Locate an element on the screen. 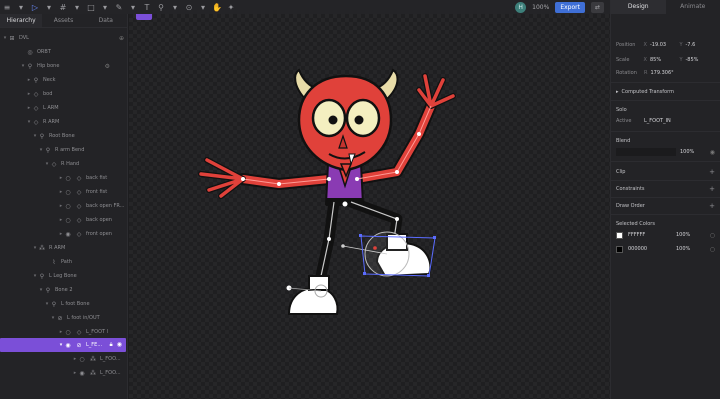 This screenshot has width=720, height=399. weight-chevron-icon: ▾ is located at coordinates (203, 7).